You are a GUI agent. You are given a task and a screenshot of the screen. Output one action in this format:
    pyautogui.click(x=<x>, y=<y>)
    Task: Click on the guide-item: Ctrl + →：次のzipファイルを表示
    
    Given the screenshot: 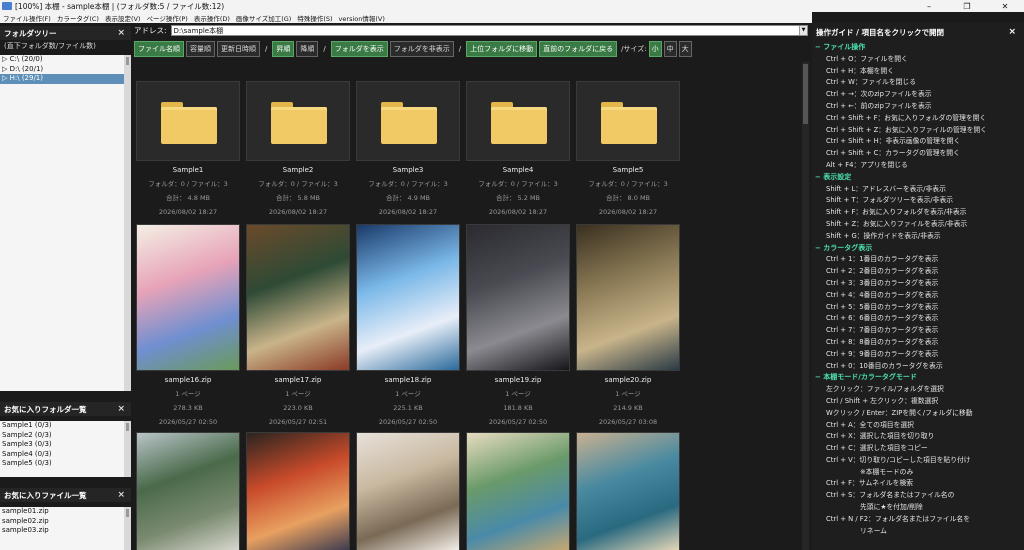 What is the action you would take?
    pyautogui.click(x=879, y=94)
    